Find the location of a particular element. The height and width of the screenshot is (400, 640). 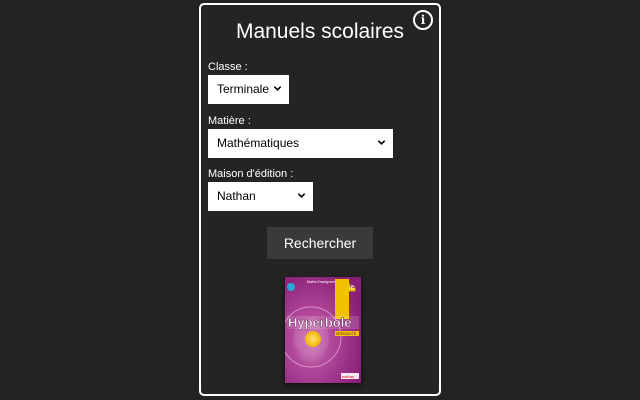

matiere-label: Matière : is located at coordinates (229, 121).